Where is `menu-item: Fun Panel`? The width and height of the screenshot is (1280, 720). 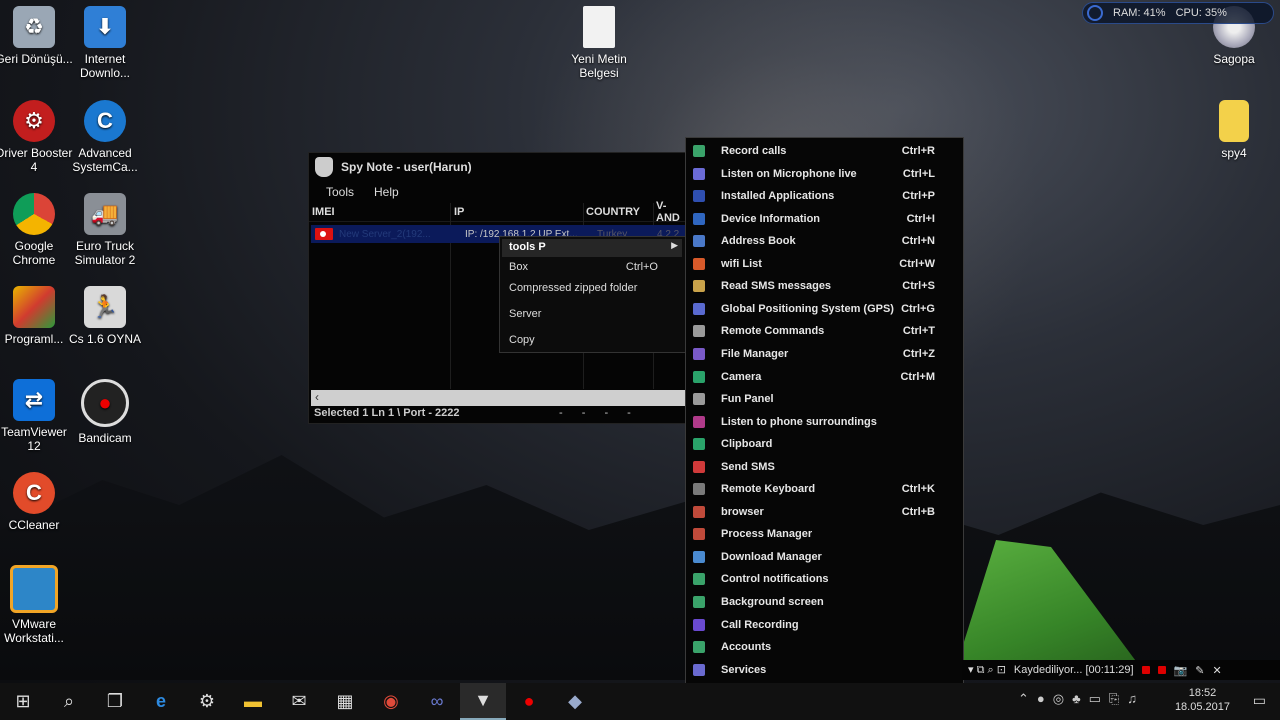
menu-item: Fun Panel is located at coordinates (824, 399).